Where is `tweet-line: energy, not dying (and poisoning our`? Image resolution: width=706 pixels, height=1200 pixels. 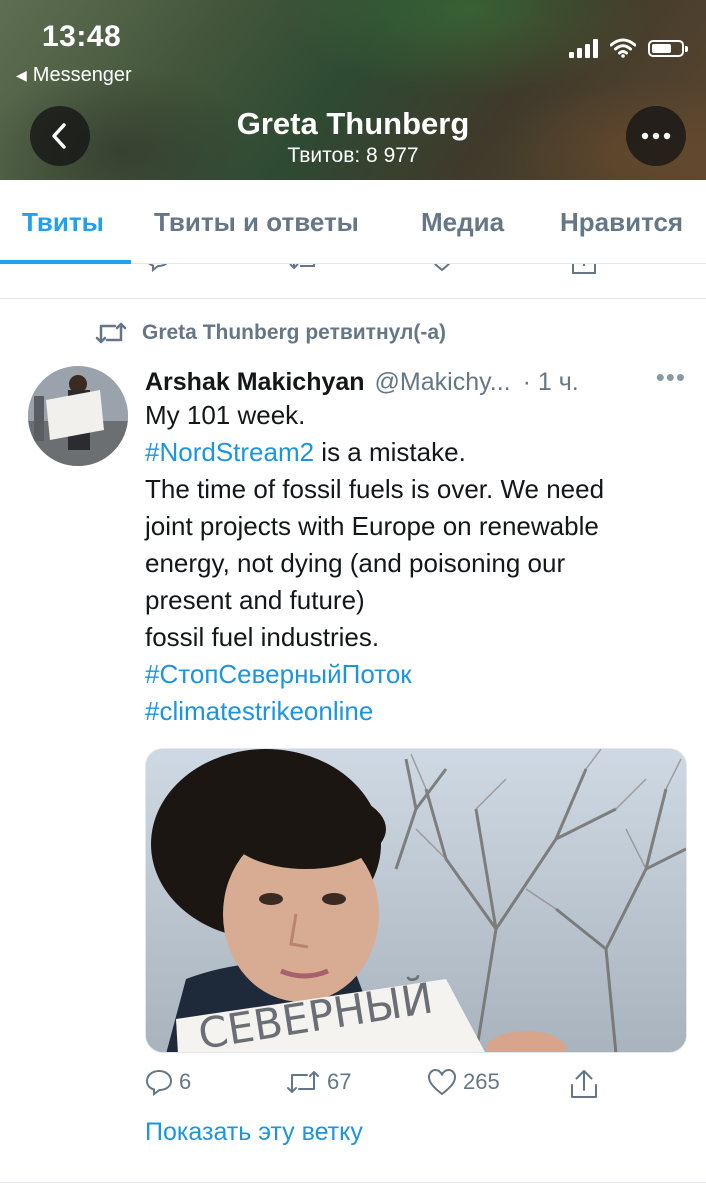 tweet-line: energy, not dying (and poisoning our is located at coordinates (355, 563).